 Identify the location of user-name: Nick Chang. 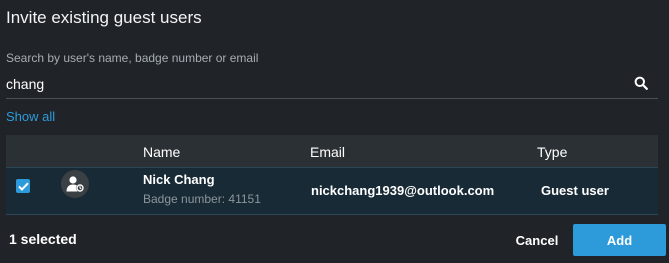
(179, 179).